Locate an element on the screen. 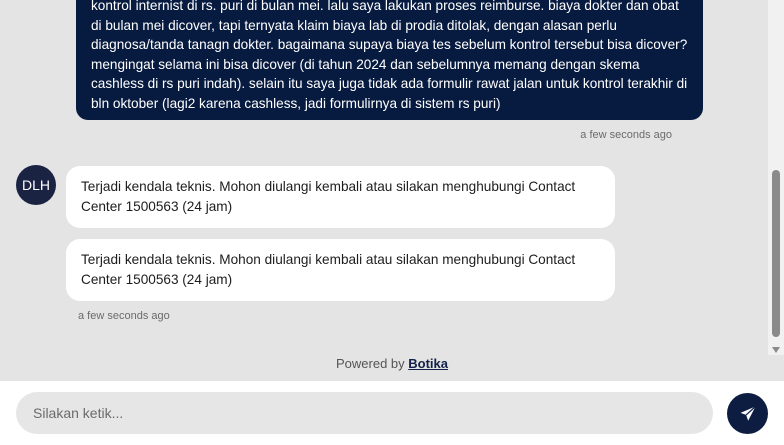 The height and width of the screenshot is (445, 784). user-message-timestamp: a few seconds ago is located at coordinates (626, 135).